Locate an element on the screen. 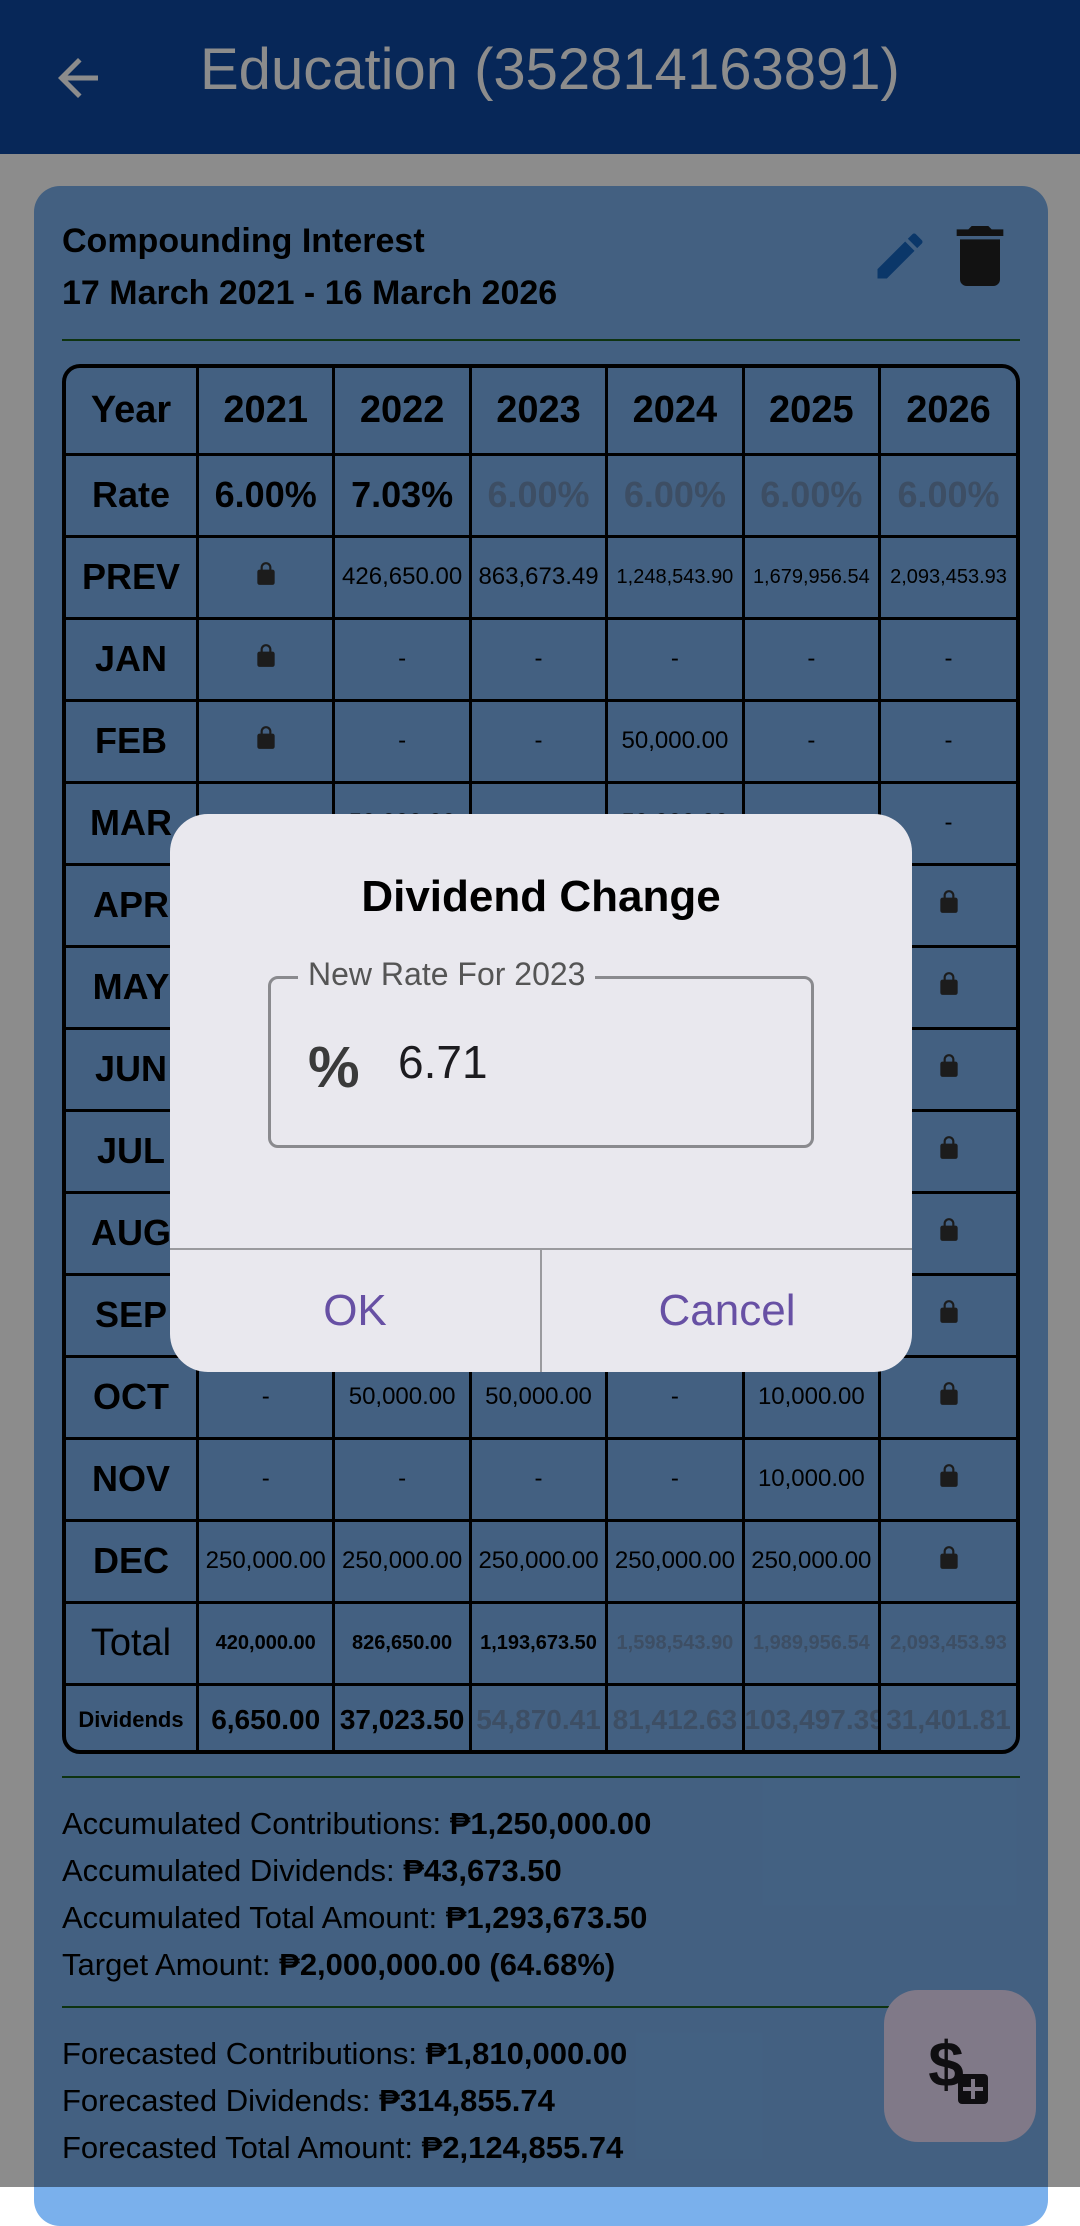 The height and width of the screenshot is (2226, 1080). percent-icon: % is located at coordinates (334, 1067).